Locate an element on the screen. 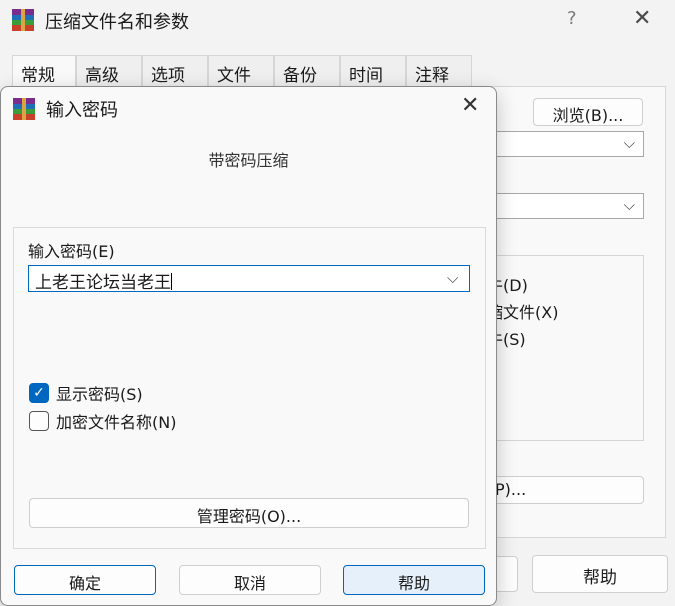 This screenshot has width=675, height=606. tab-advanced: 高级 is located at coordinates (109, 71).